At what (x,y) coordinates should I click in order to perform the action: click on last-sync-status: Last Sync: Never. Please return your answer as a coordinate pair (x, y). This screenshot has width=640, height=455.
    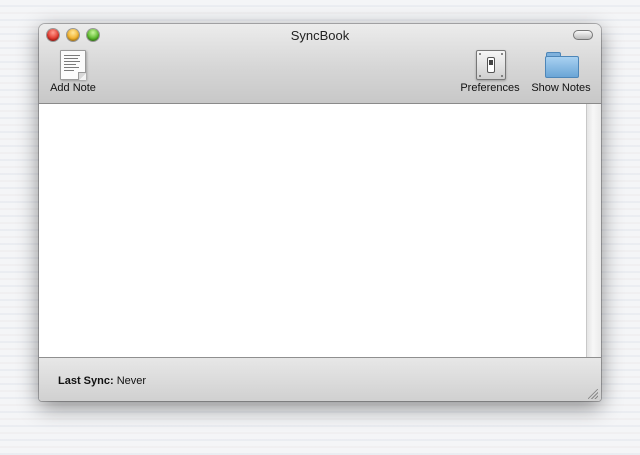
    Looking at the image, I should click on (102, 381).